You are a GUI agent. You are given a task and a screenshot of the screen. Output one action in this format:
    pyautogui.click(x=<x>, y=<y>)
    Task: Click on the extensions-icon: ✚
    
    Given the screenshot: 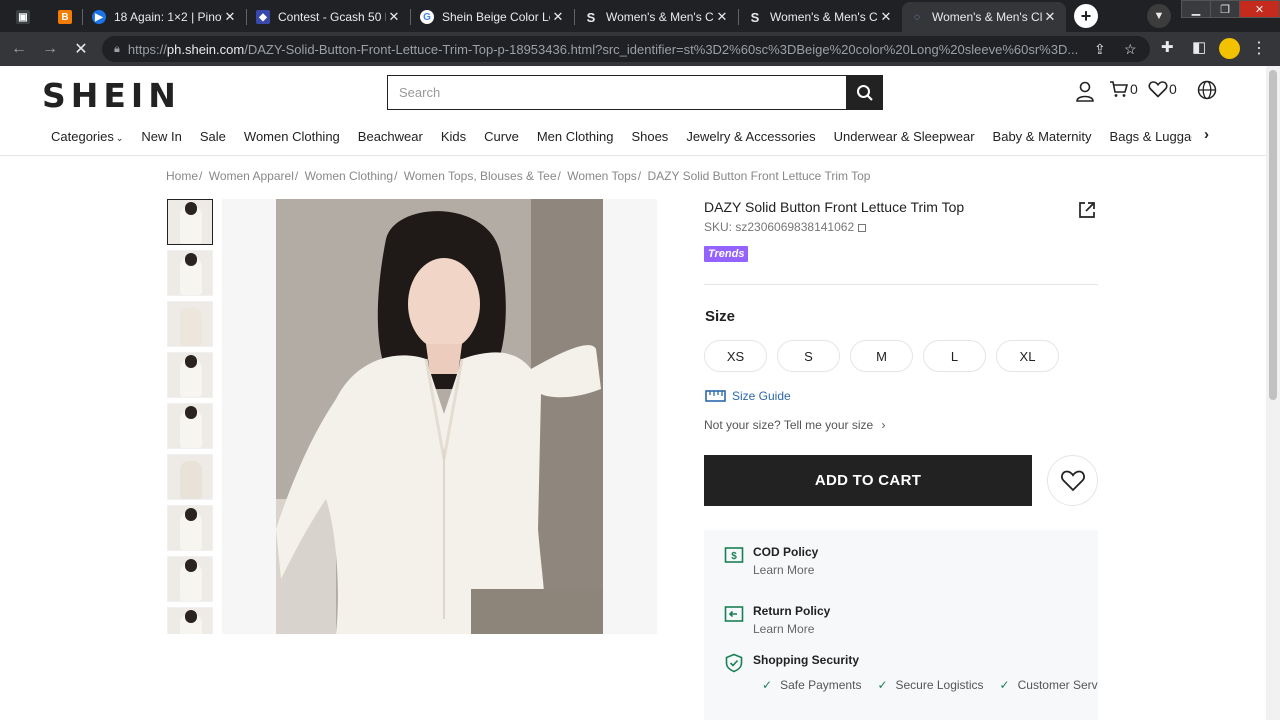 What is the action you would take?
    pyautogui.click(x=1167, y=47)
    